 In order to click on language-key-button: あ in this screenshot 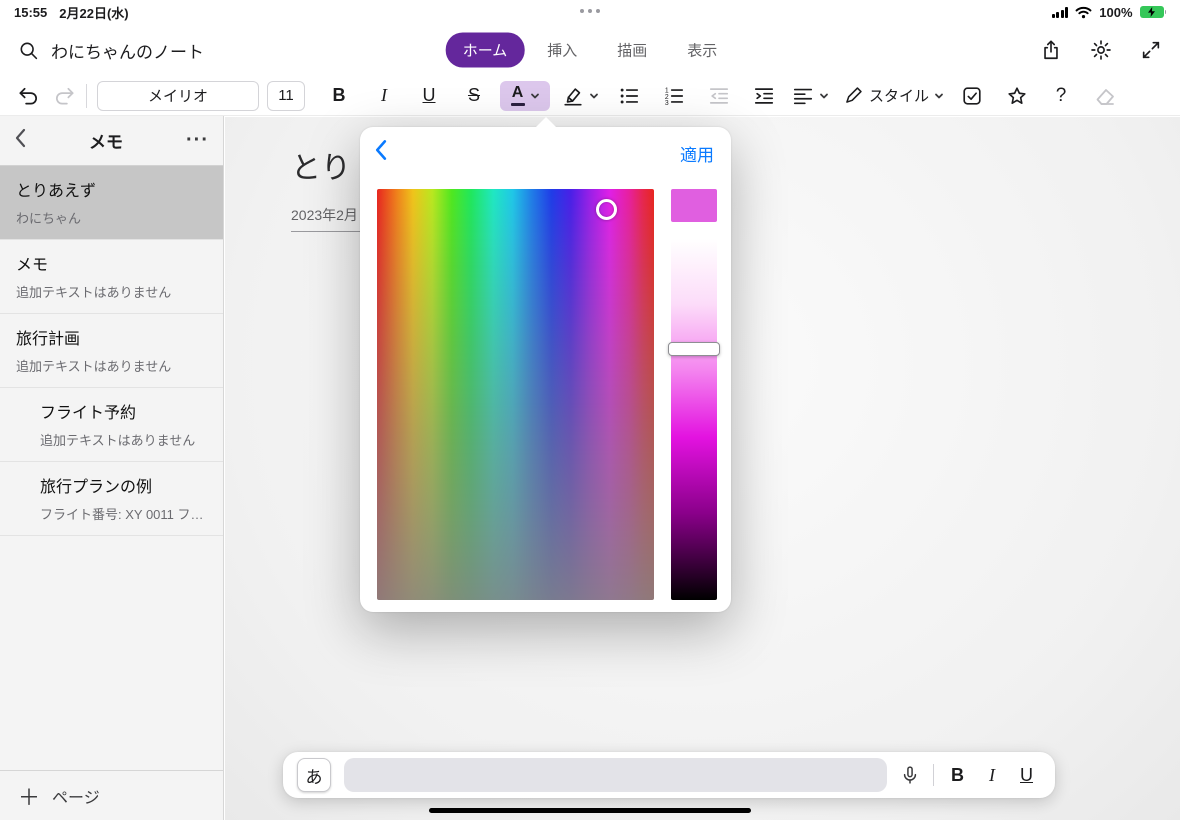, I will do `click(314, 775)`.